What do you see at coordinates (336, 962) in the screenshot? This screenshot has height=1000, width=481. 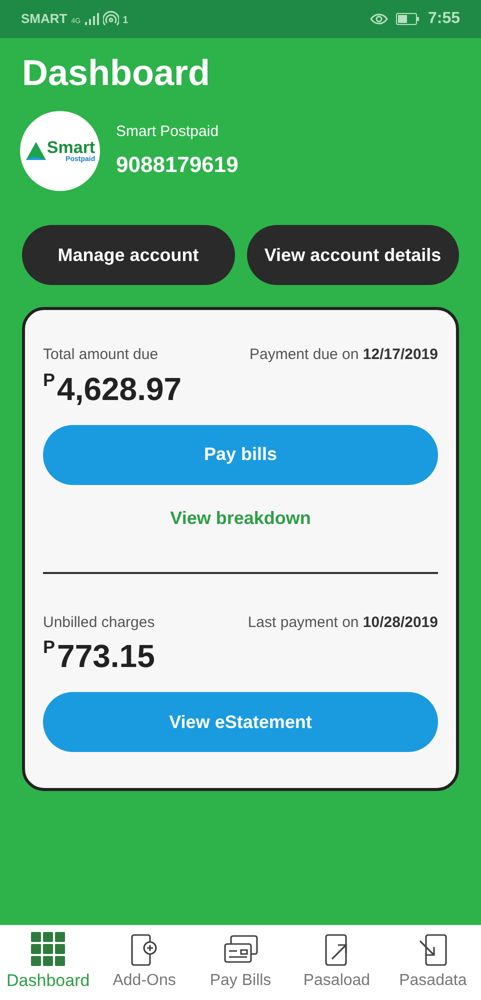 I see `nav-tab: Pasaload` at bounding box center [336, 962].